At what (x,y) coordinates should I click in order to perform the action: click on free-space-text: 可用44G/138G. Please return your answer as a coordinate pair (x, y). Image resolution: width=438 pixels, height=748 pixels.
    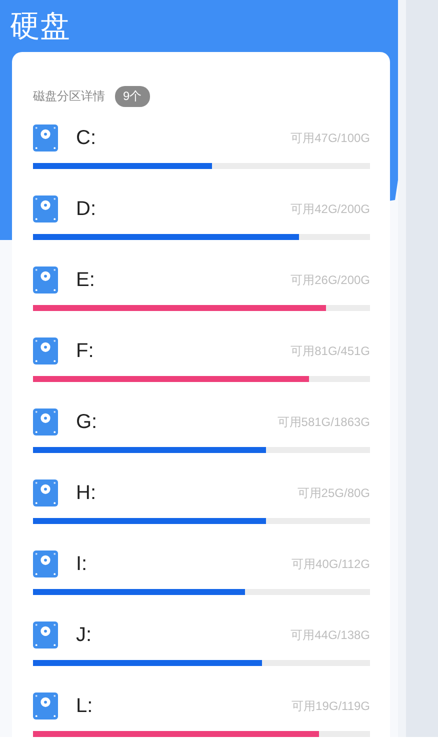
    Looking at the image, I should click on (330, 635).